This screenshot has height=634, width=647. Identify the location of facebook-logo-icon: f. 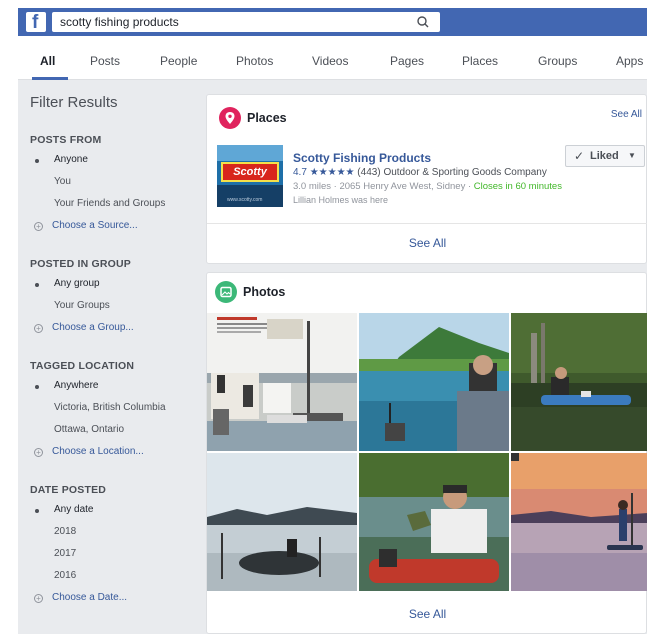
(36, 22).